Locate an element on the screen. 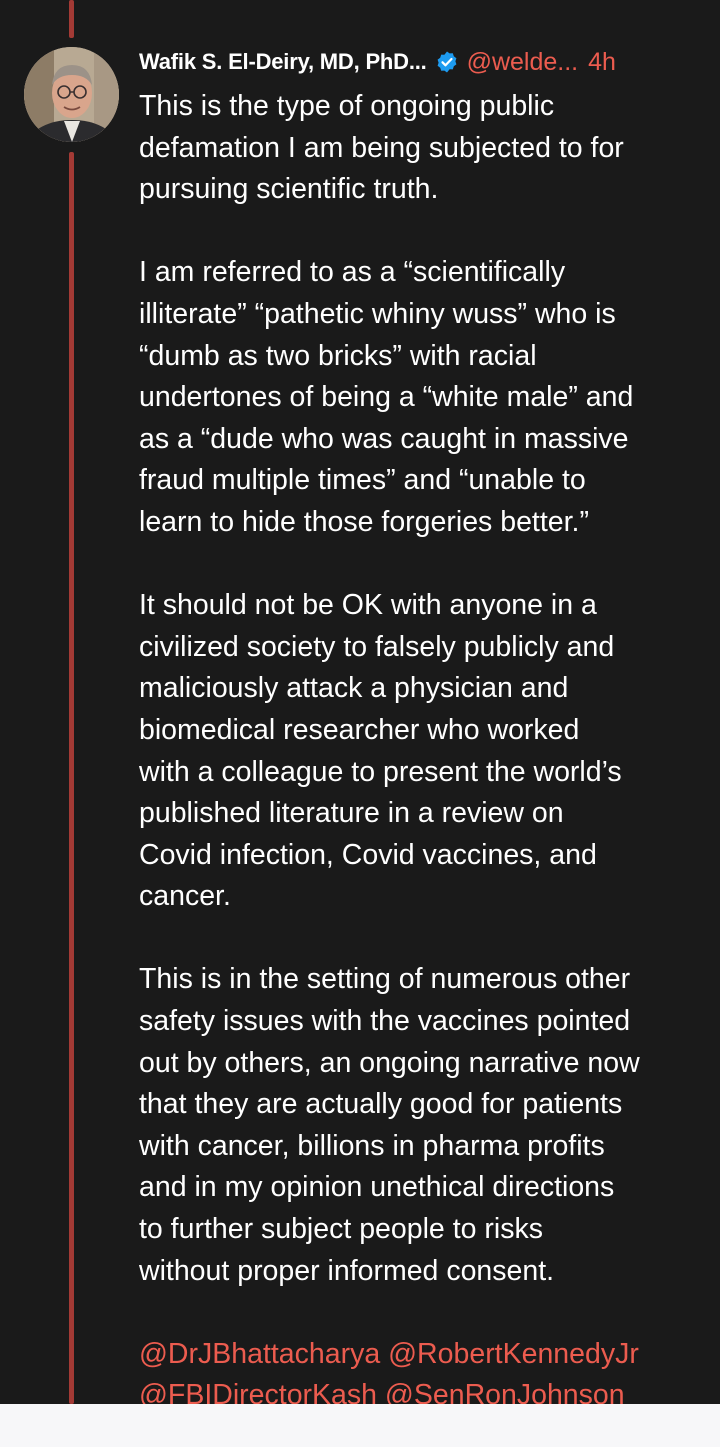 The image size is (720, 1447). post-timestamp: 4h is located at coordinates (602, 62).